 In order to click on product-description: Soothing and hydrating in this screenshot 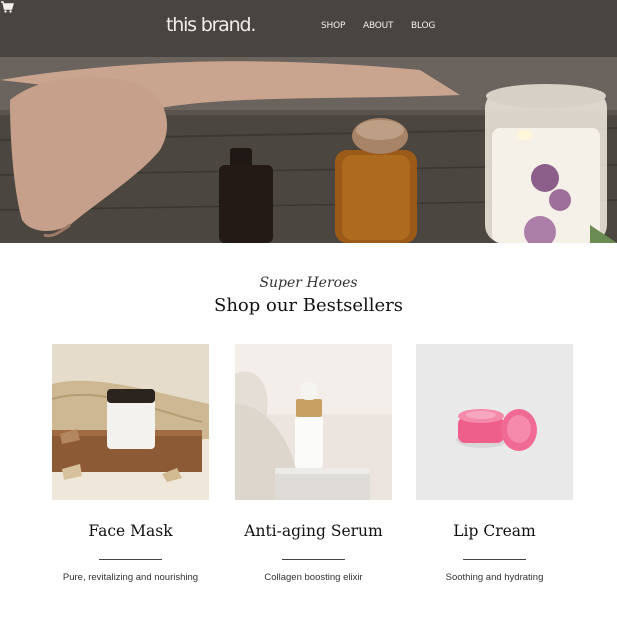, I will do `click(494, 577)`.